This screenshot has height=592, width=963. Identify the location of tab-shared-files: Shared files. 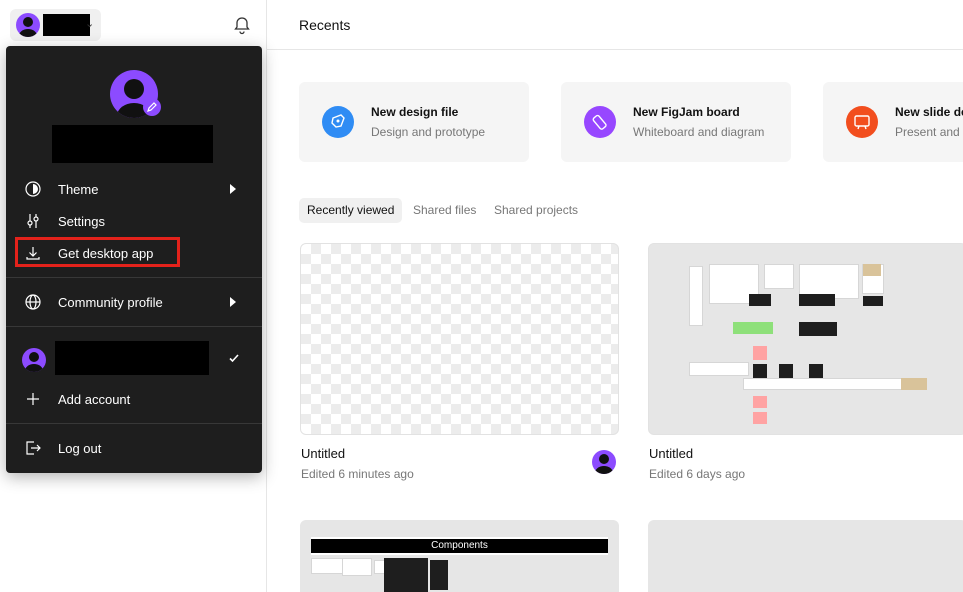
(444, 210).